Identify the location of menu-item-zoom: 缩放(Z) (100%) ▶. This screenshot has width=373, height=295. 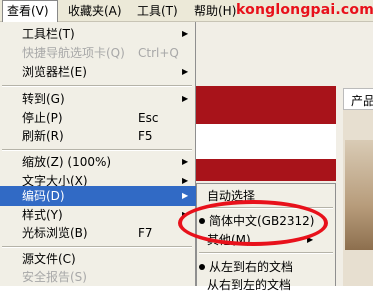
(98, 162).